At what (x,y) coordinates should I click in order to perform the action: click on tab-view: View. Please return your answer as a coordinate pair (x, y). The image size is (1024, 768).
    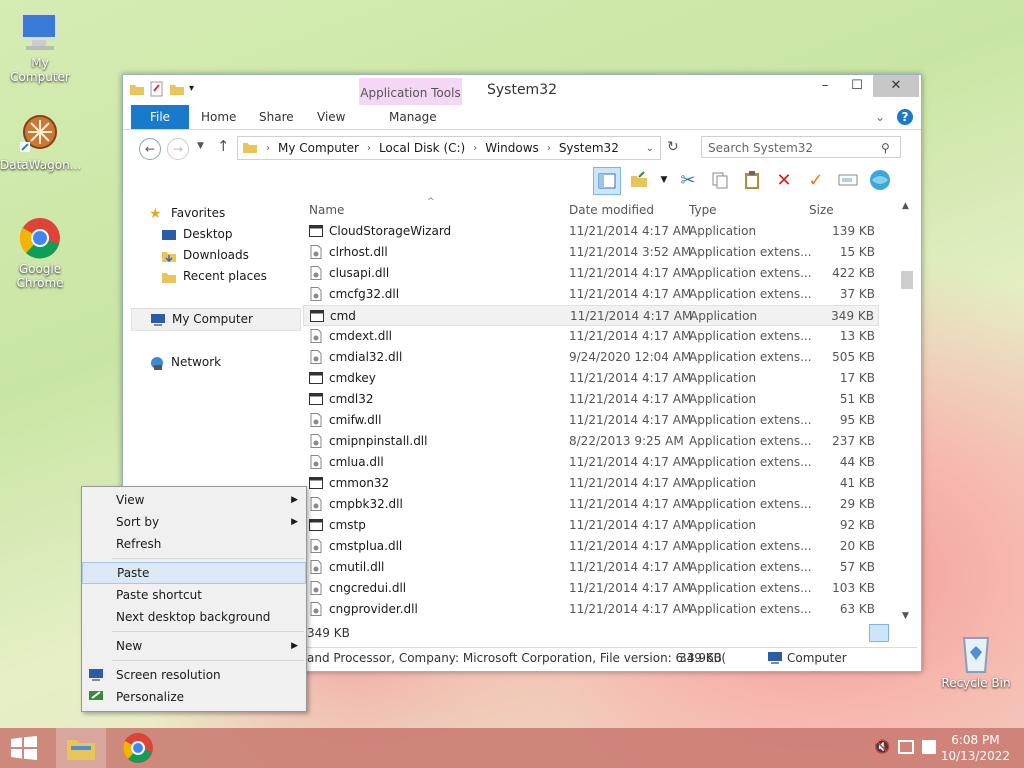
    Looking at the image, I should click on (331, 117).